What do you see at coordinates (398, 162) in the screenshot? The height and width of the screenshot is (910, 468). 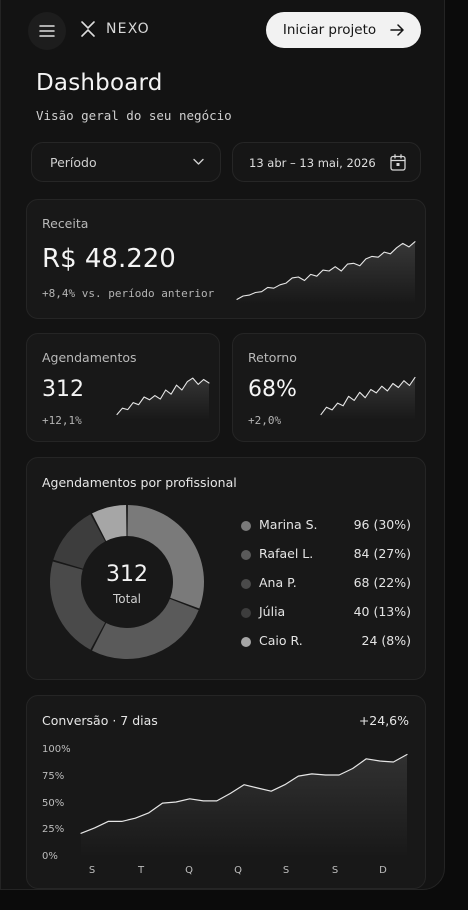 I see `calendar-icon` at bounding box center [398, 162].